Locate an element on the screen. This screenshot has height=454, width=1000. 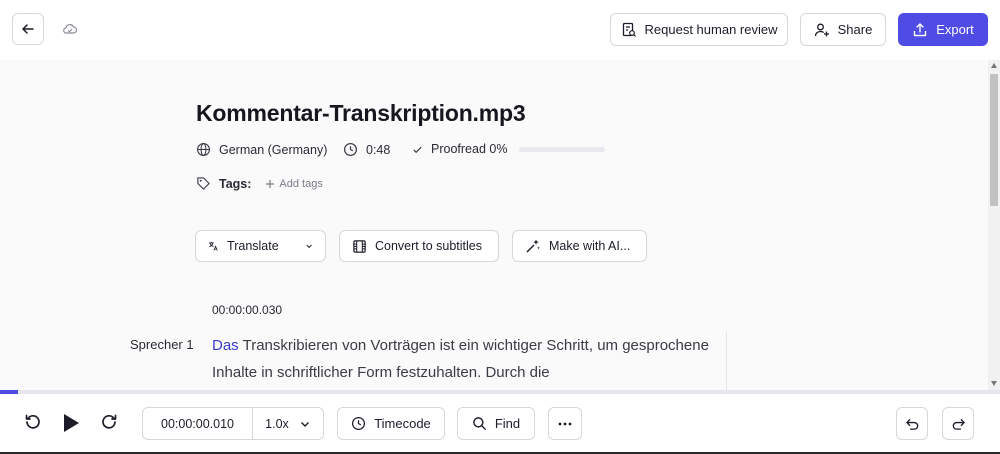
file-title: Kommentar-Transkription.mp3 is located at coordinates (361, 113).